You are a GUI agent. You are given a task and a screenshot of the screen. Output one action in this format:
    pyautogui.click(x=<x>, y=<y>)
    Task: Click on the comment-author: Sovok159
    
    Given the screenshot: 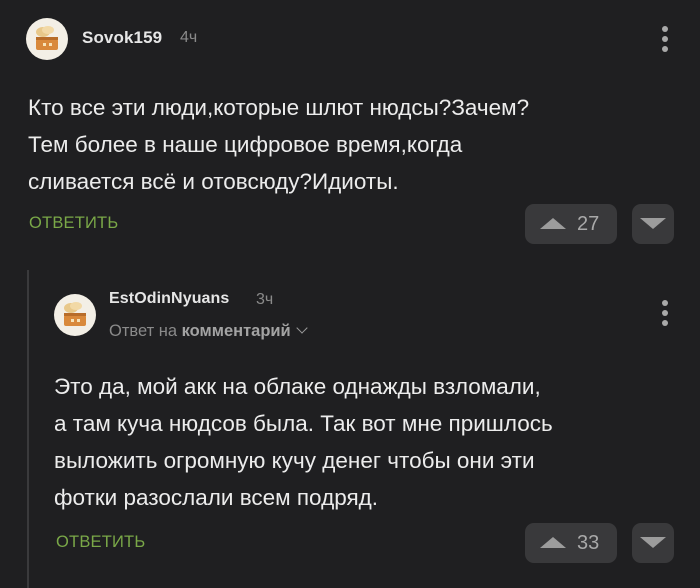 What is the action you would take?
    pyautogui.click(x=122, y=38)
    